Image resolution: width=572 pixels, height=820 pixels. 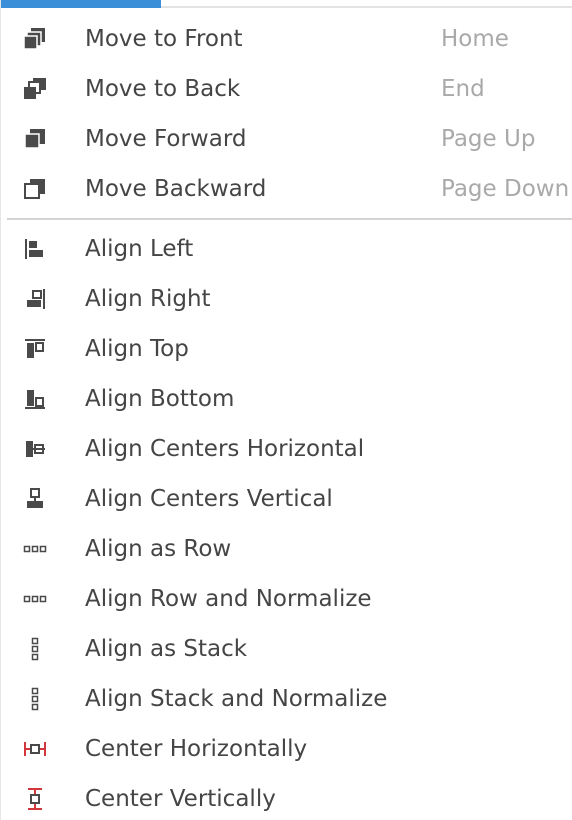 What do you see at coordinates (139, 249) in the screenshot?
I see `menu-item-label: Align Left` at bounding box center [139, 249].